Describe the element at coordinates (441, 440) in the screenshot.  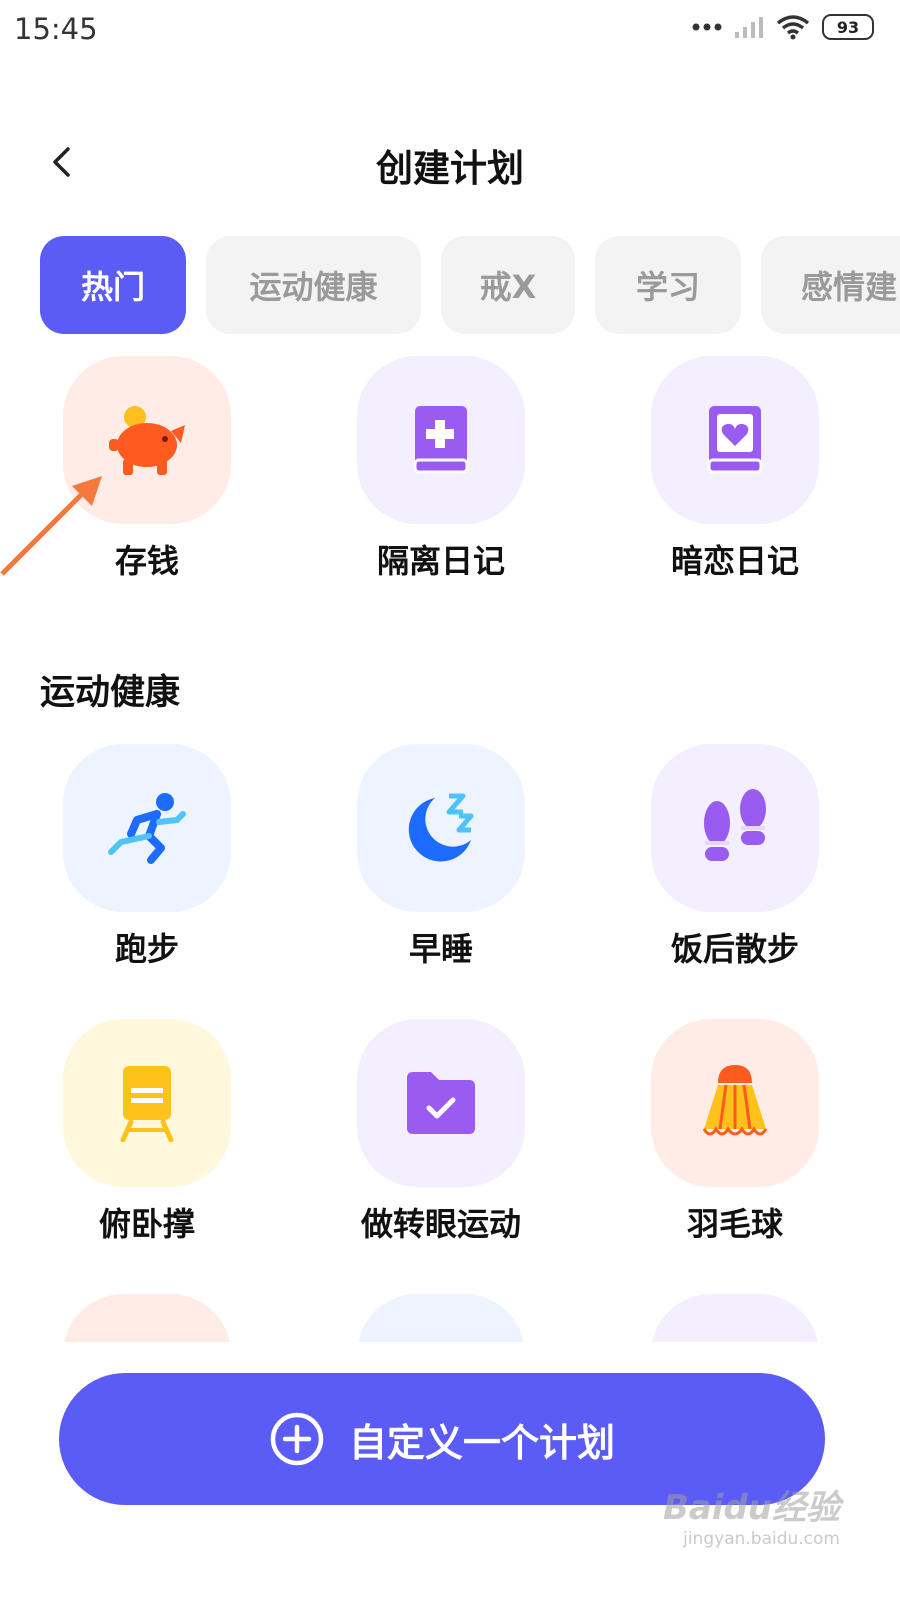
I see `medical-diary-icon` at that location.